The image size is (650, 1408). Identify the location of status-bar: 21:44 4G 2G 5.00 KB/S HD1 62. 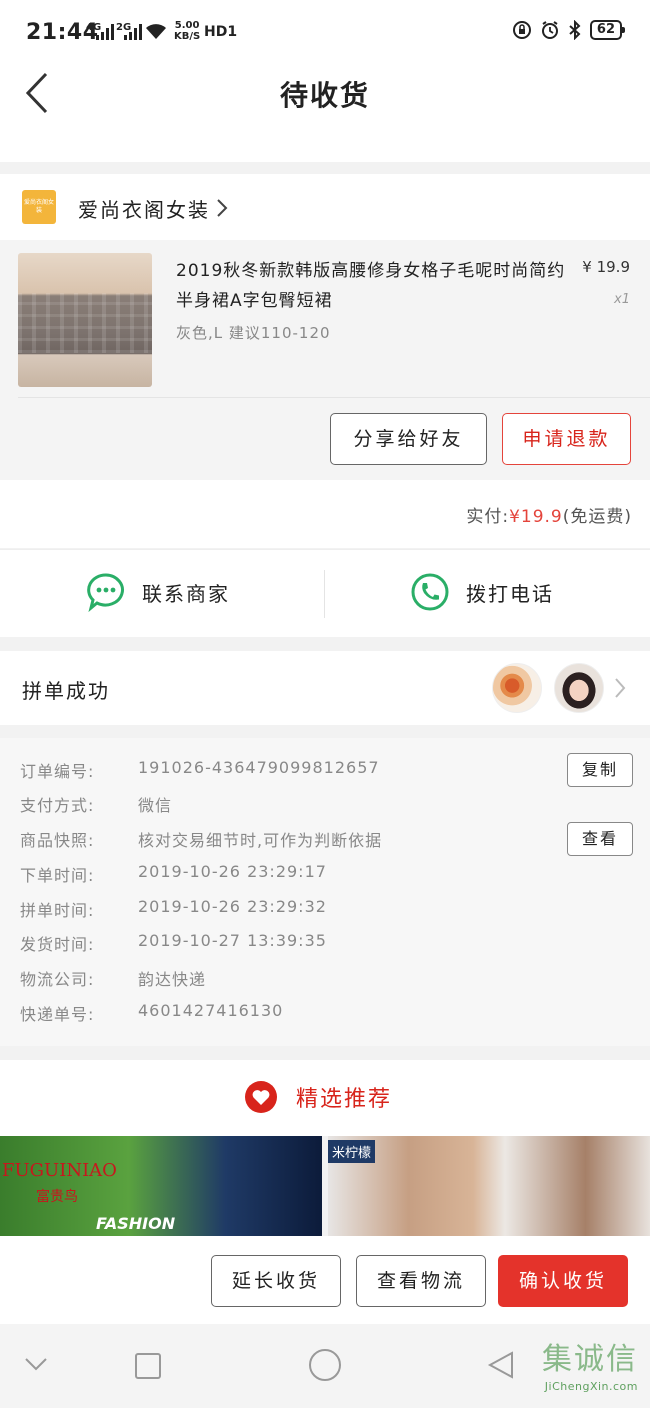
(325, 31).